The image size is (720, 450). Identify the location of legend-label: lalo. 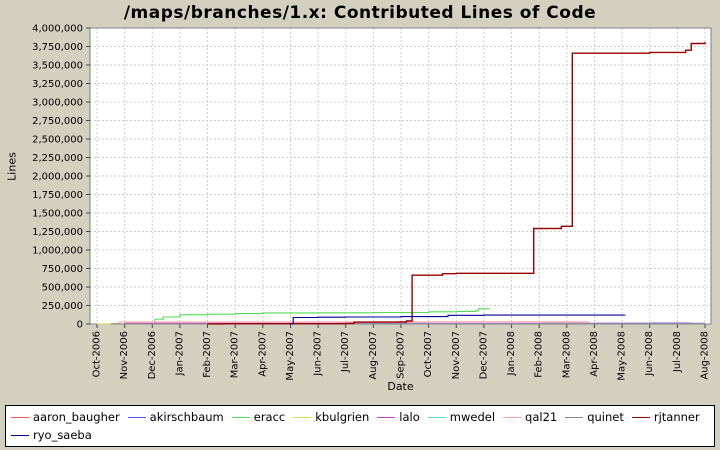
(409, 417).